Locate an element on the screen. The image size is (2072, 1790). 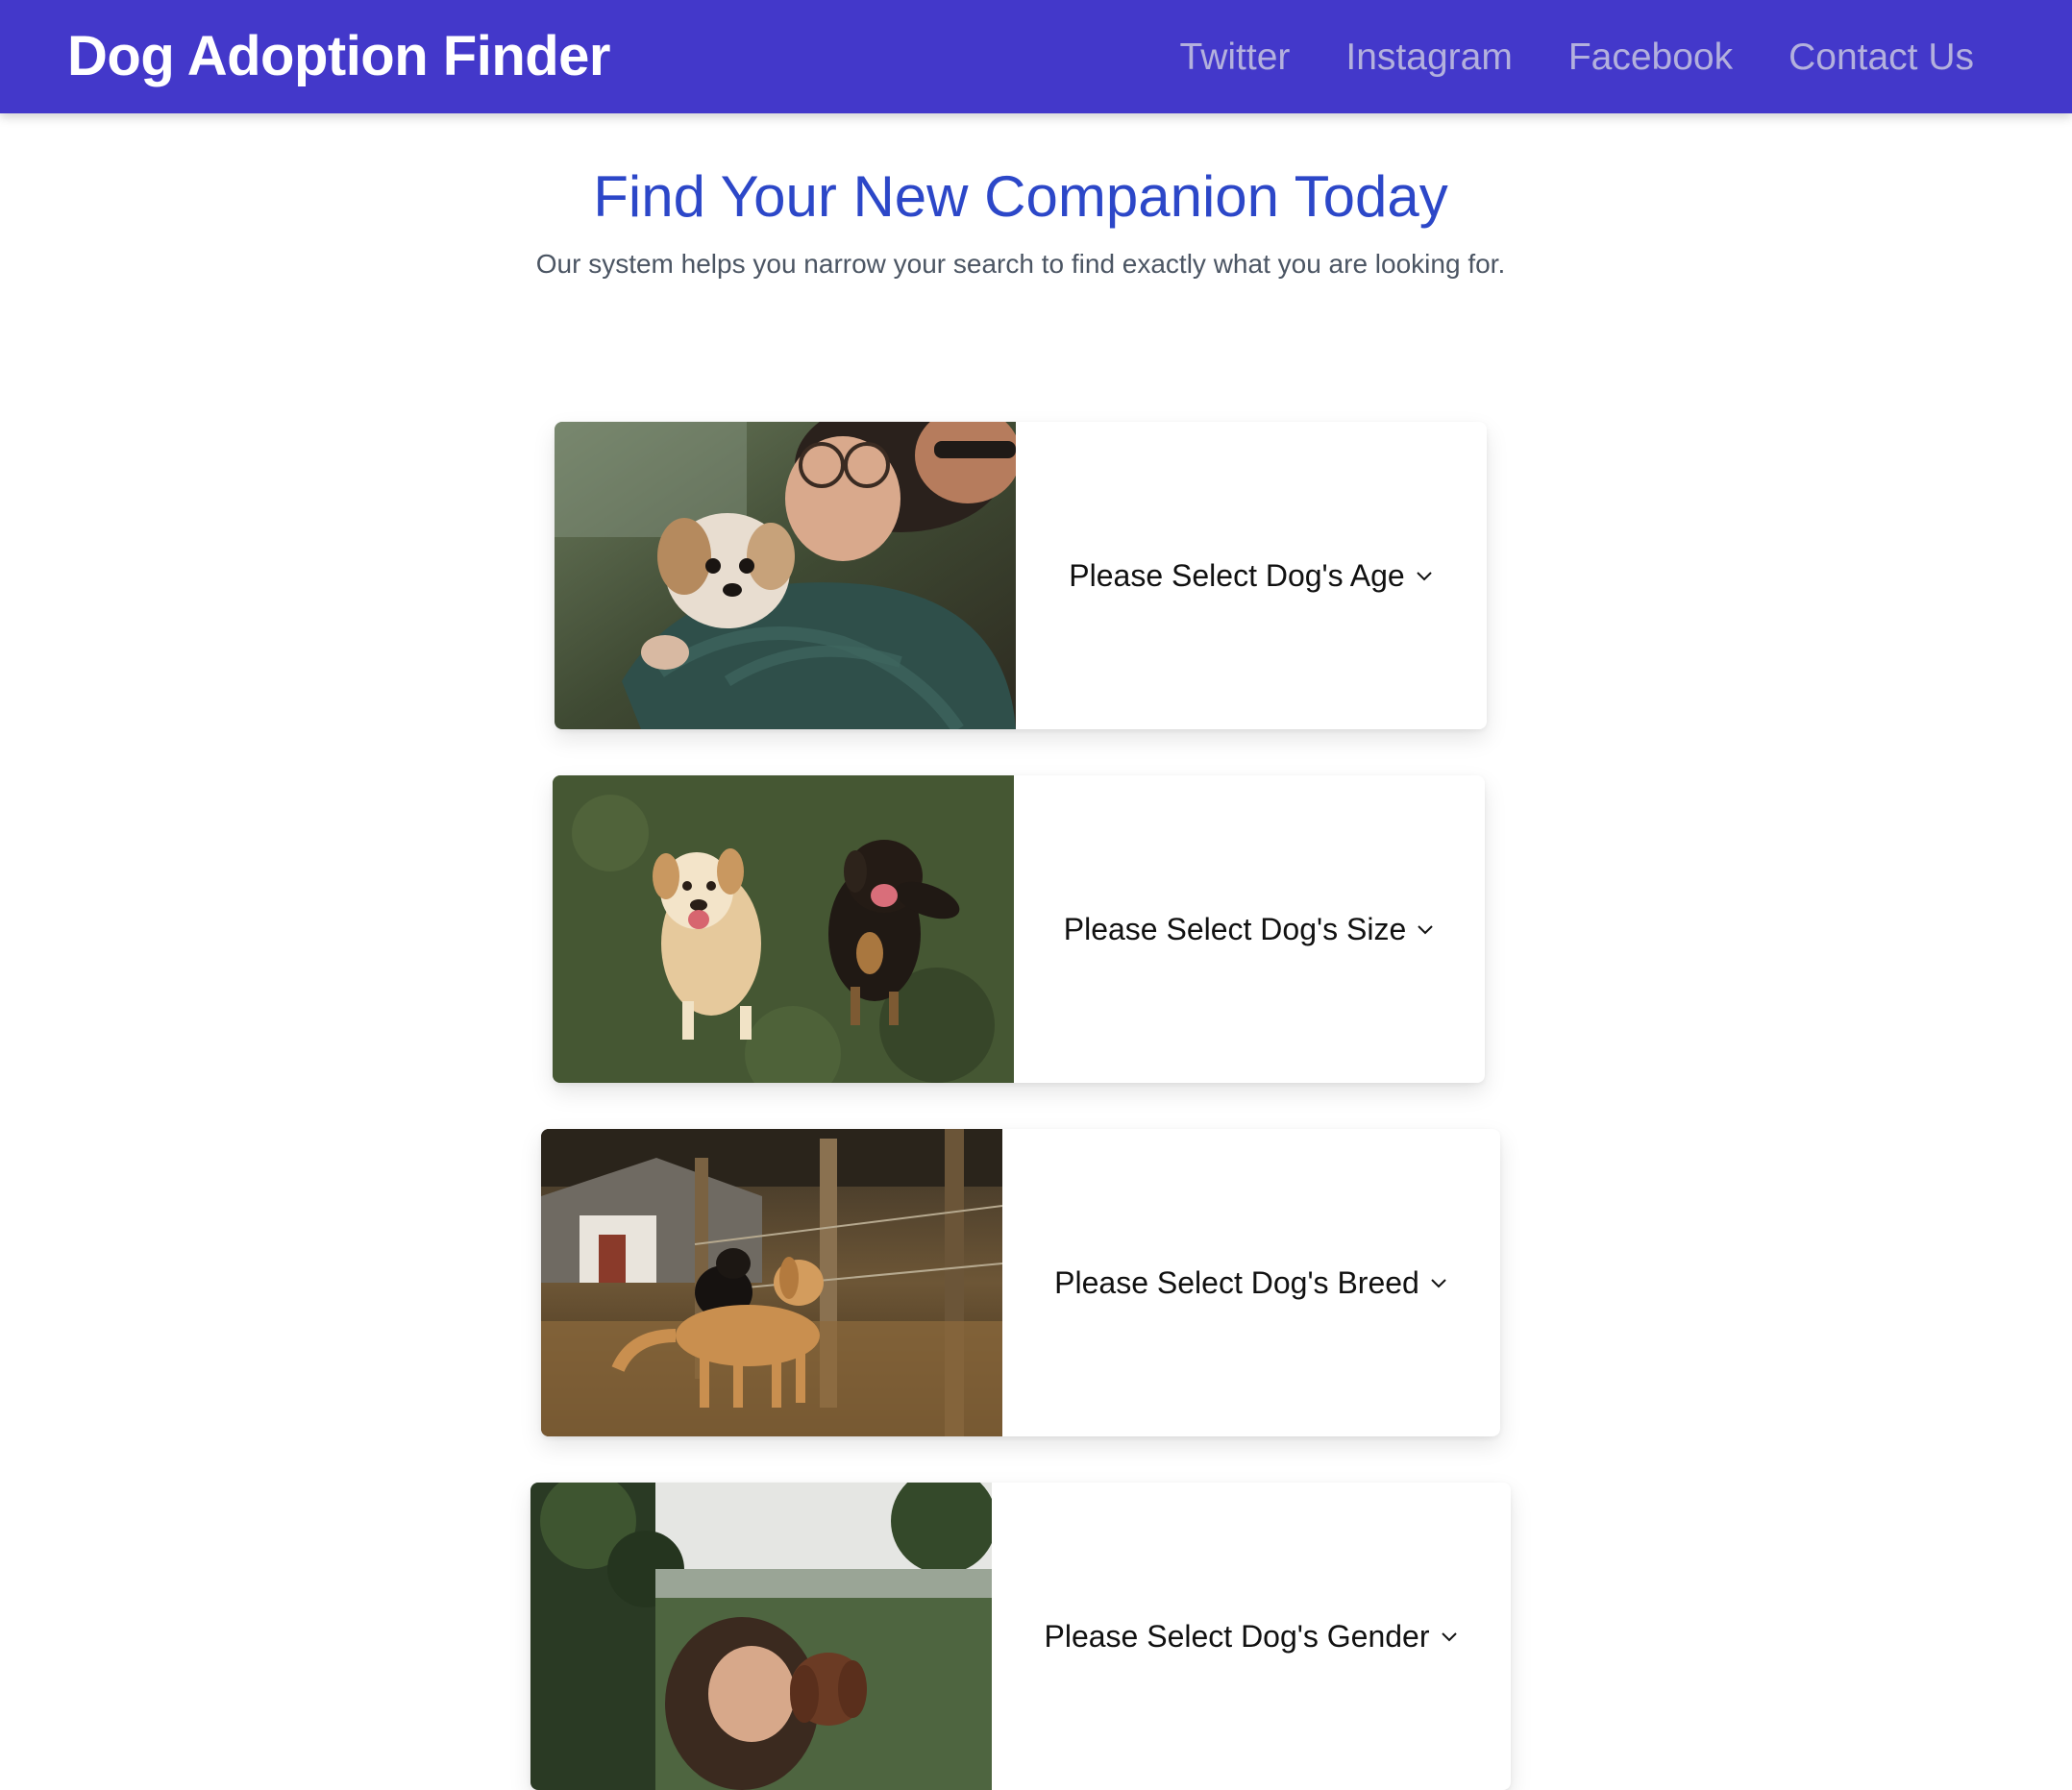
breed-select-label: Please Select Dog's Breed is located at coordinates (1236, 1283).